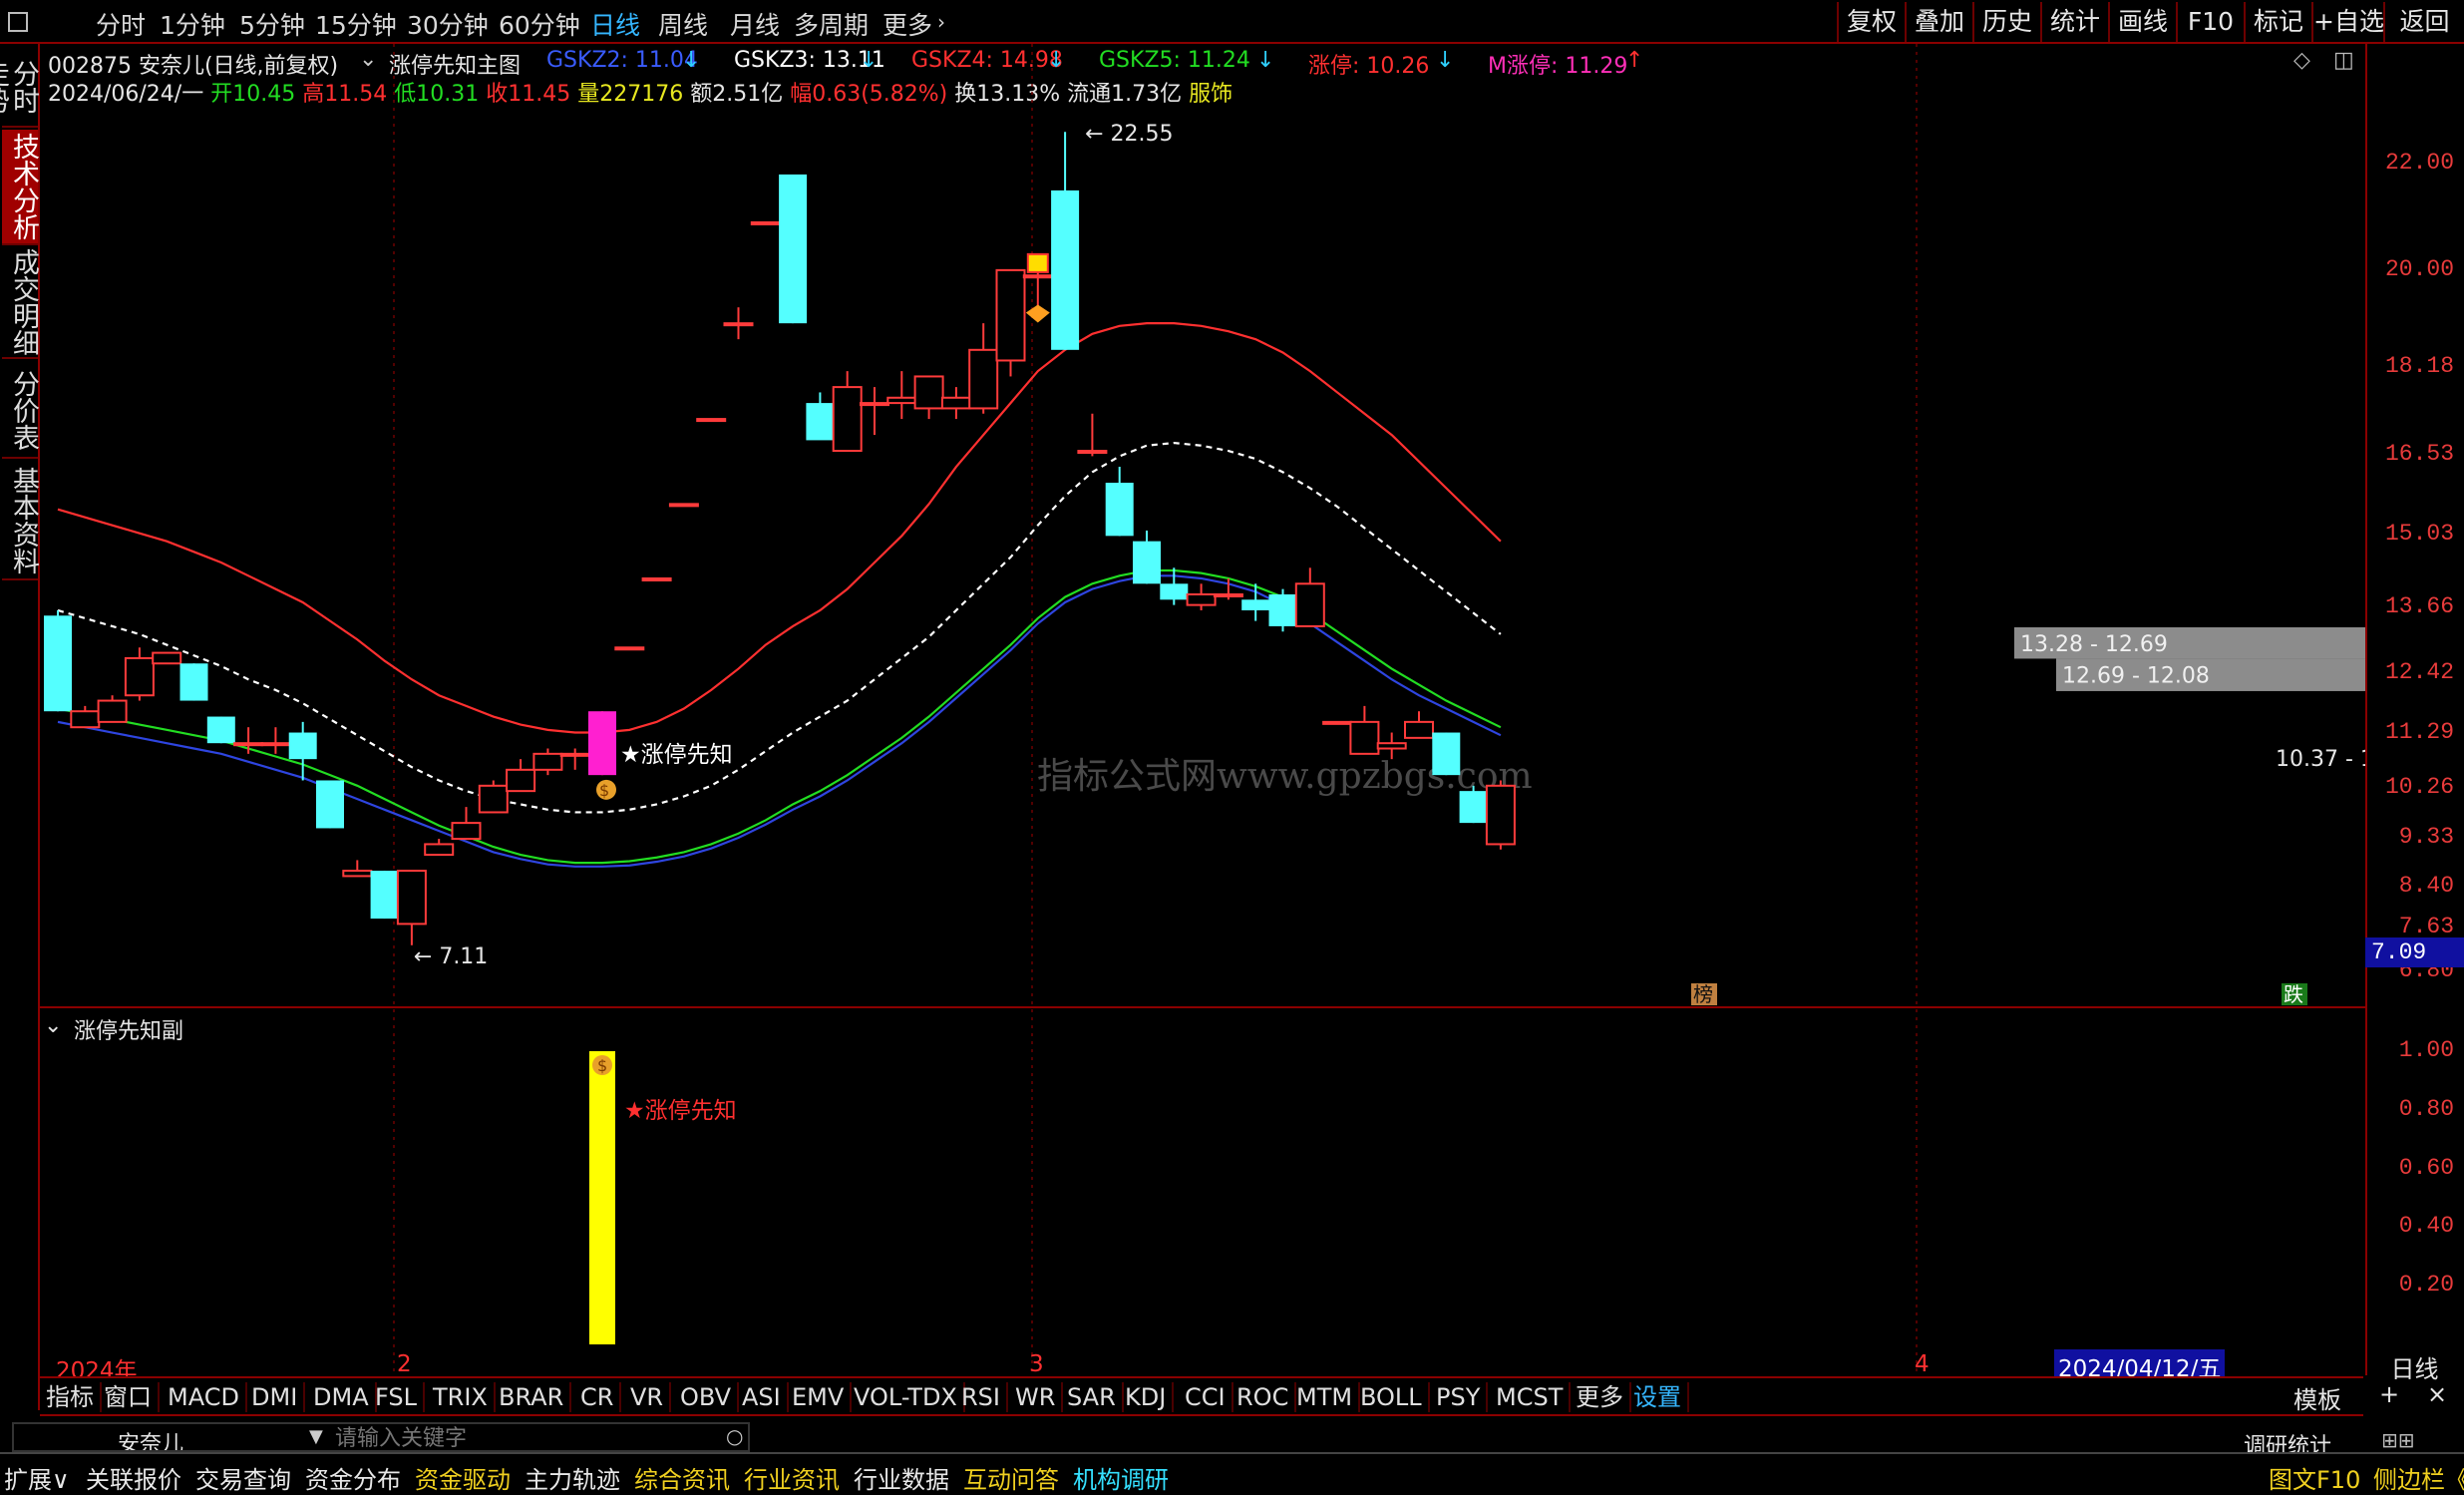 This screenshot has height=1495, width=2464. Describe the element at coordinates (2210, 22) in the screenshot. I see `toolbar-button-5: F10` at that location.